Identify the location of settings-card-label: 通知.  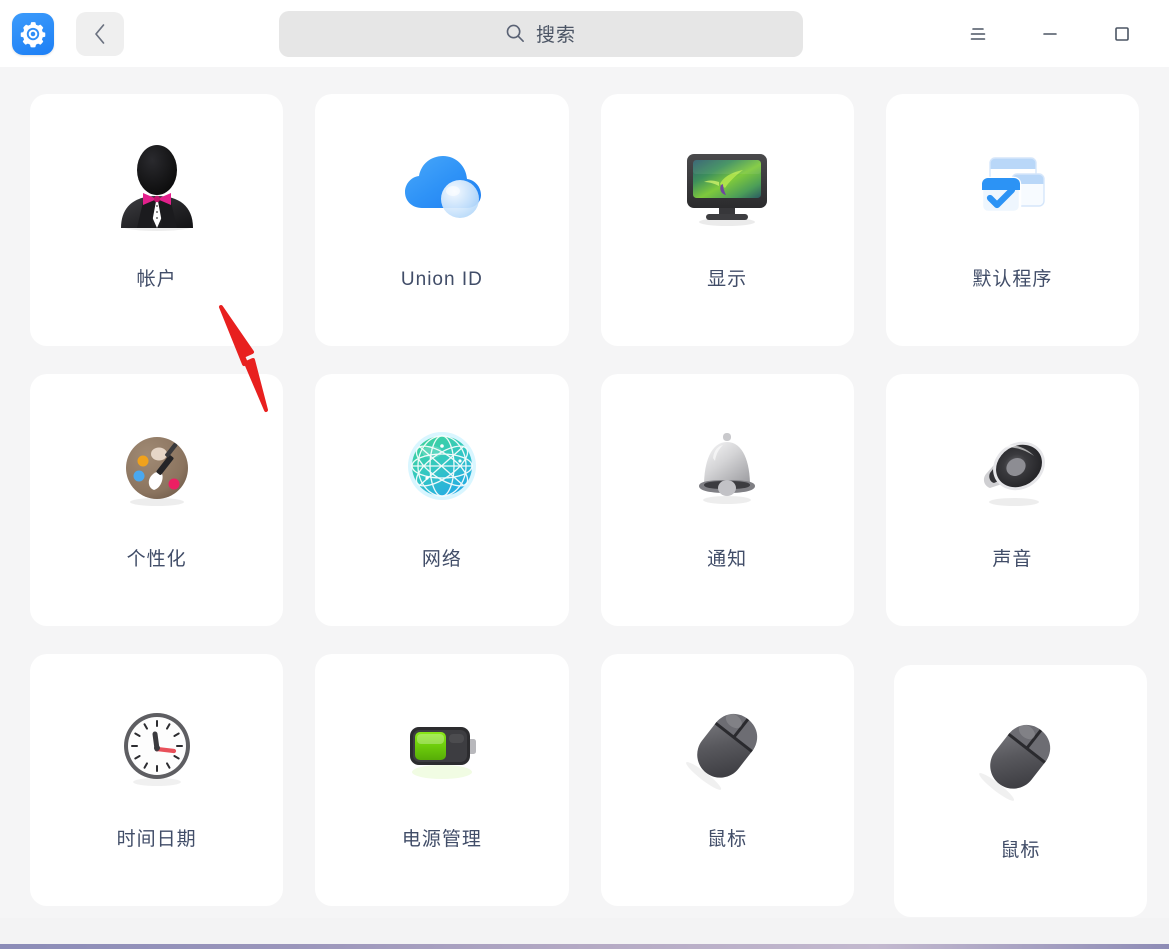
(727, 559).